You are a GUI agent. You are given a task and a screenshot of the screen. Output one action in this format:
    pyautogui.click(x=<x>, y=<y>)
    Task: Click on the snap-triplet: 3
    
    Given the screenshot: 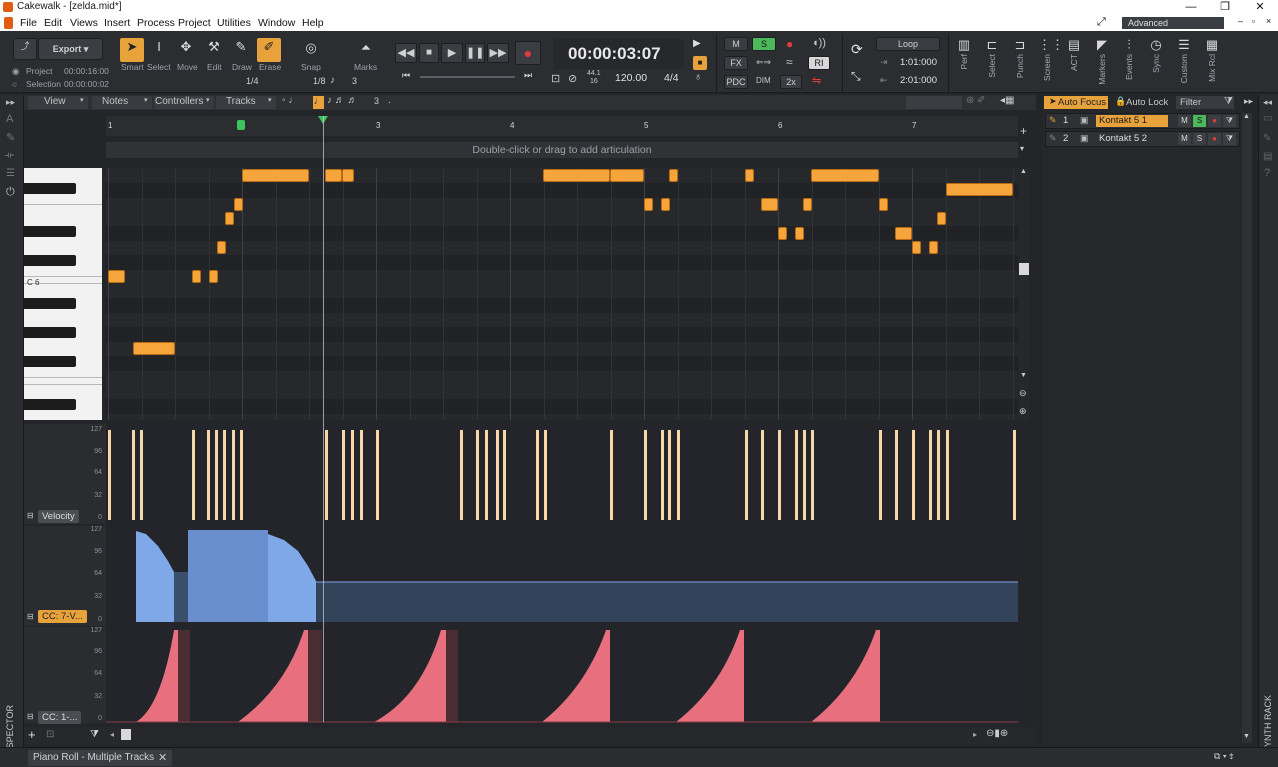 What is the action you would take?
    pyautogui.click(x=354, y=81)
    